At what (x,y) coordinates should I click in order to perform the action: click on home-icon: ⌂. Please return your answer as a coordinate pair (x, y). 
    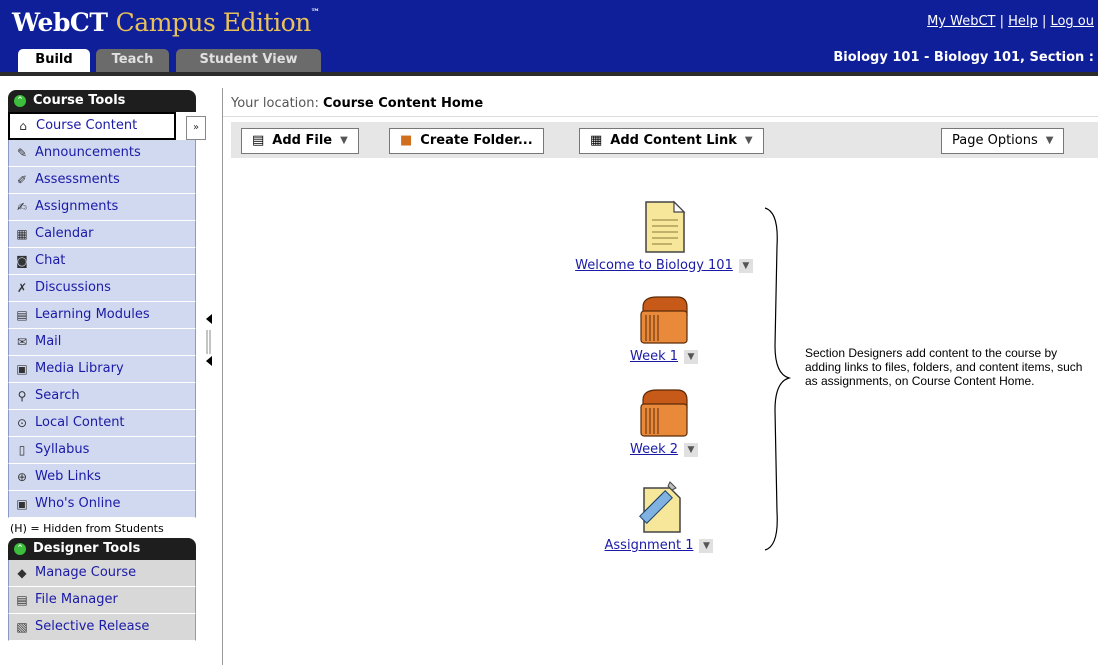
    Looking at the image, I should click on (23, 126).